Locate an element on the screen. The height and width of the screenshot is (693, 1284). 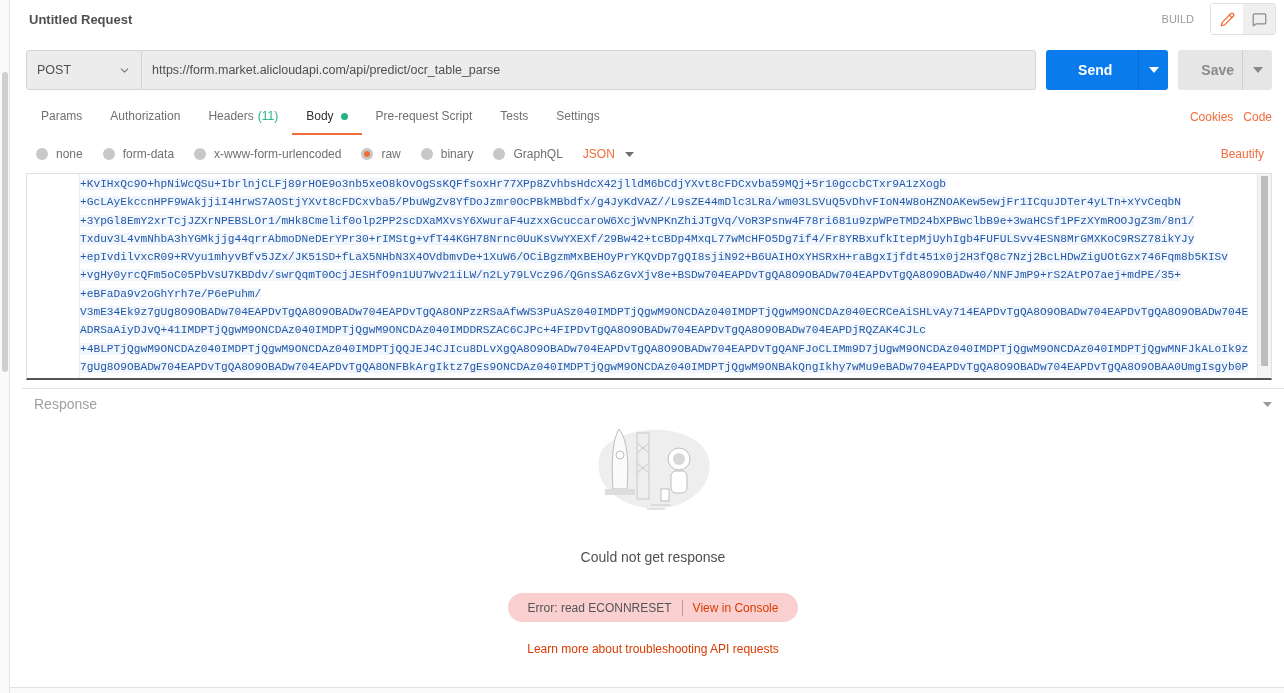
body-type-radio: none is located at coordinates (59, 154).